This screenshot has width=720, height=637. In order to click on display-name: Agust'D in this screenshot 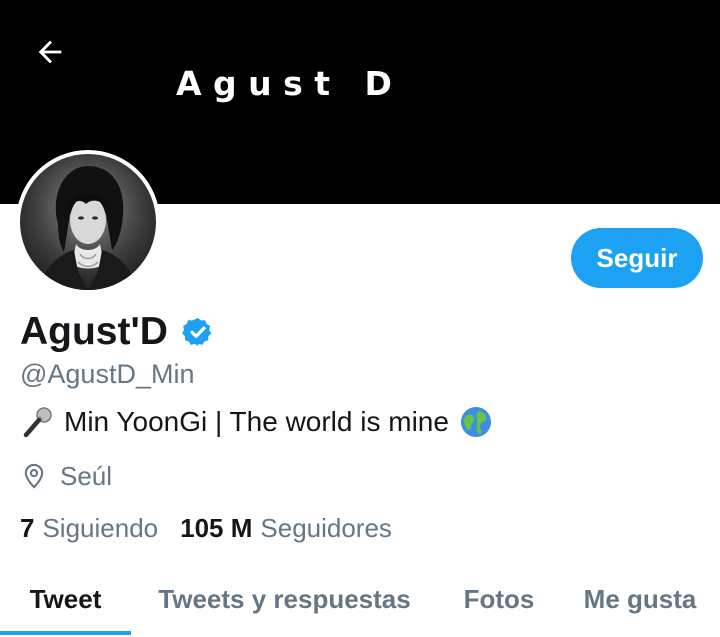, I will do `click(94, 331)`.